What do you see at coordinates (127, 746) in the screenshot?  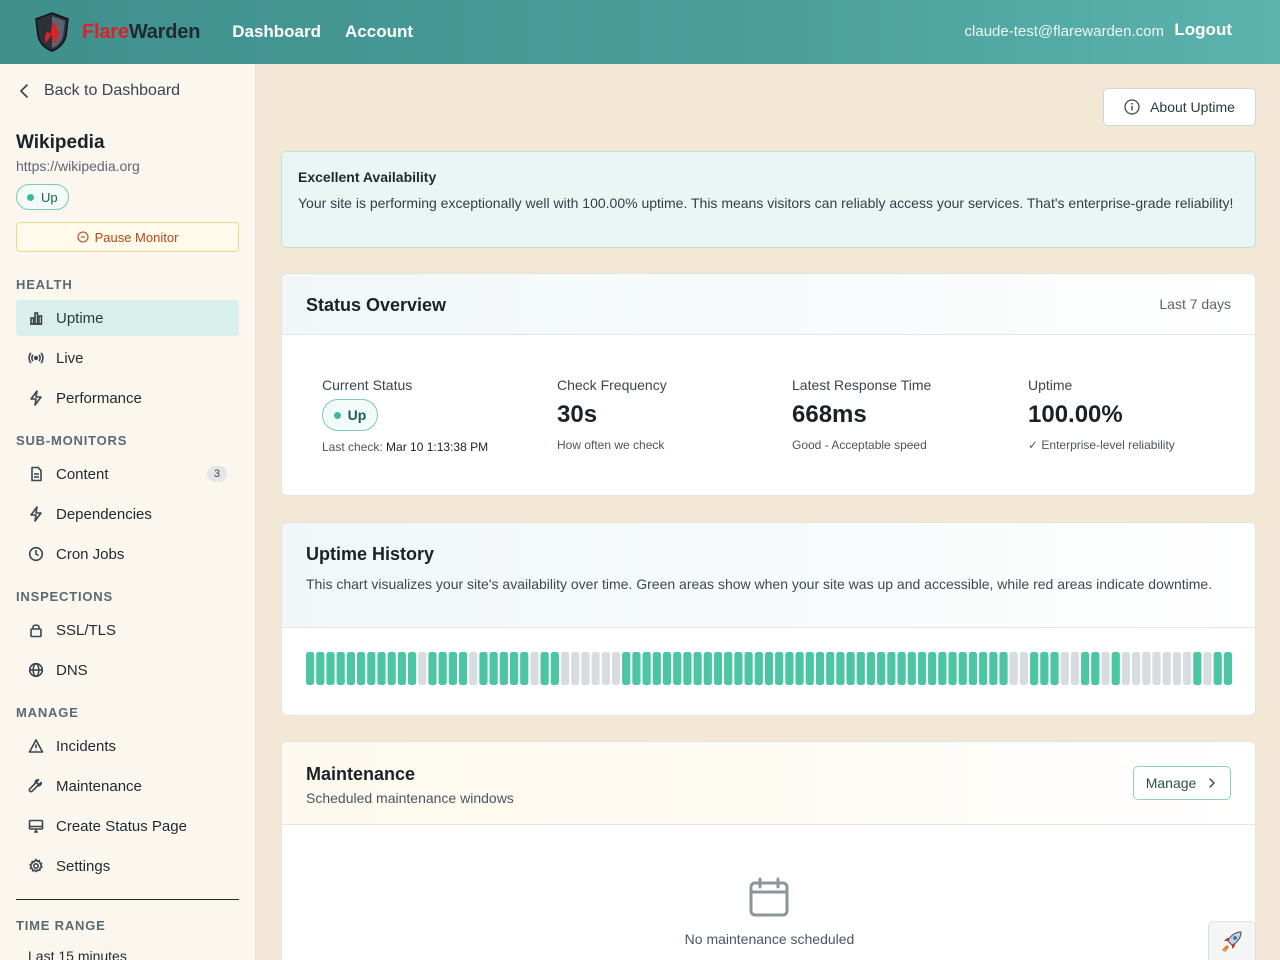 I see `sidebar-item-incidents: Incidents` at bounding box center [127, 746].